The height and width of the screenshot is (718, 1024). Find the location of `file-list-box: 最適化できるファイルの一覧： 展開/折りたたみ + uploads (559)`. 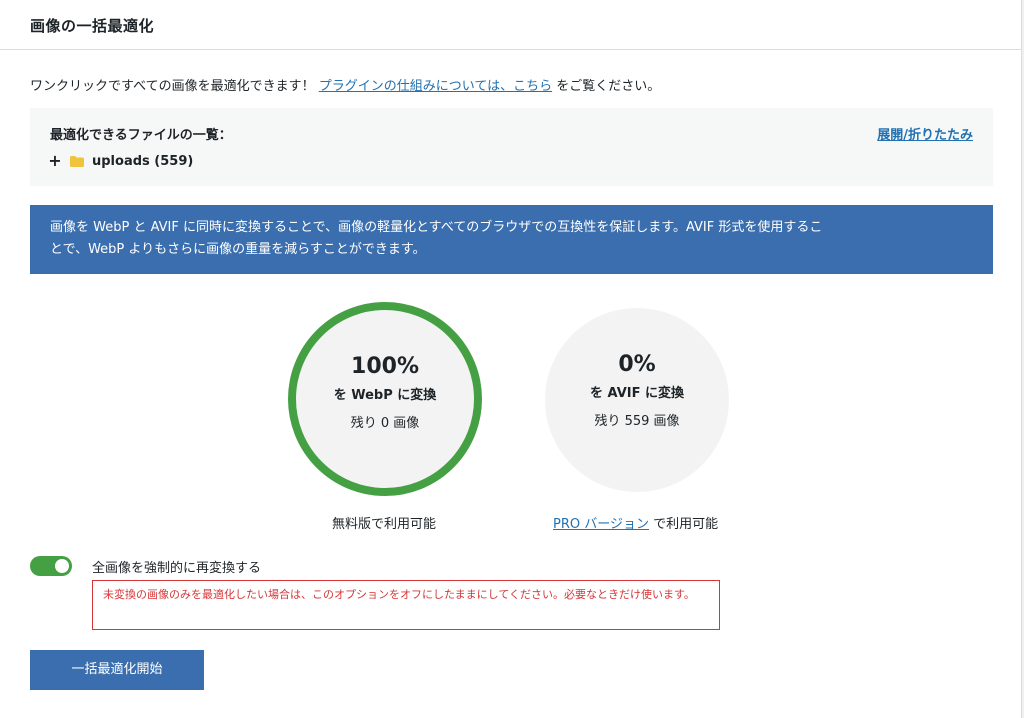

file-list-box: 最適化できるファイルの一覧： 展開/折りたたみ + uploads (559) is located at coordinates (511, 147).